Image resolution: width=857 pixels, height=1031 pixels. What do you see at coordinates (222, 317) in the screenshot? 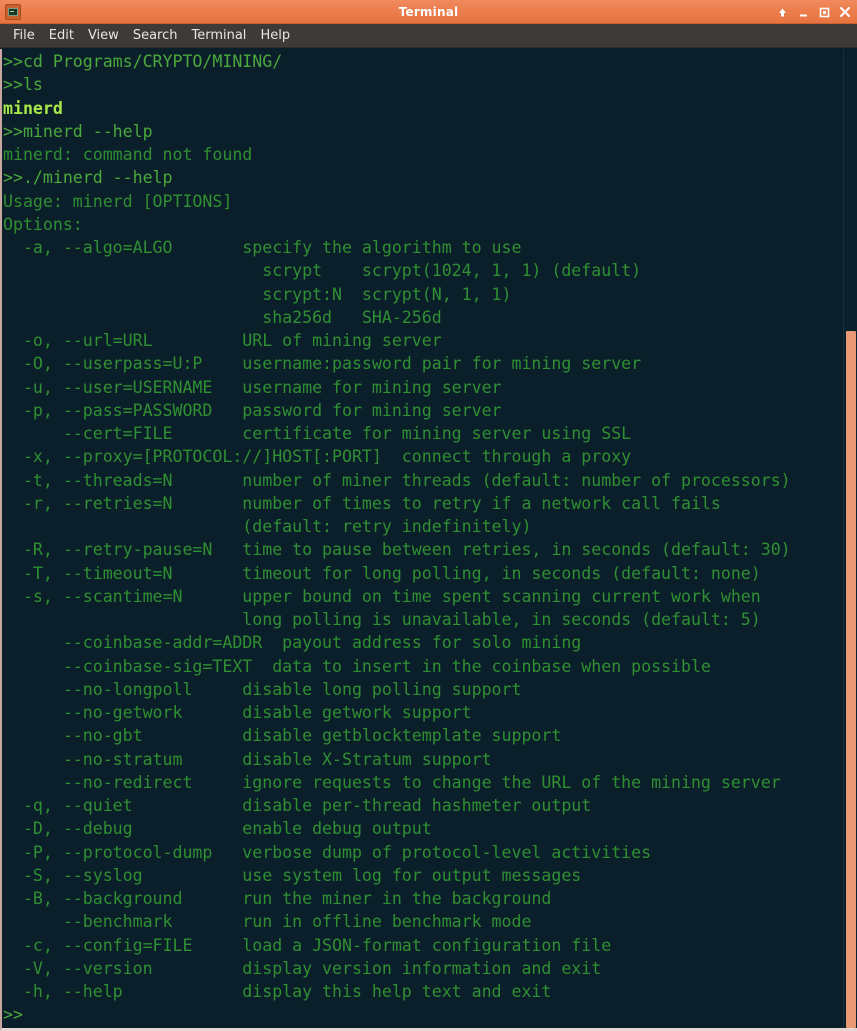
I see `terminal-line: sha256d SHA-256d` at bounding box center [222, 317].